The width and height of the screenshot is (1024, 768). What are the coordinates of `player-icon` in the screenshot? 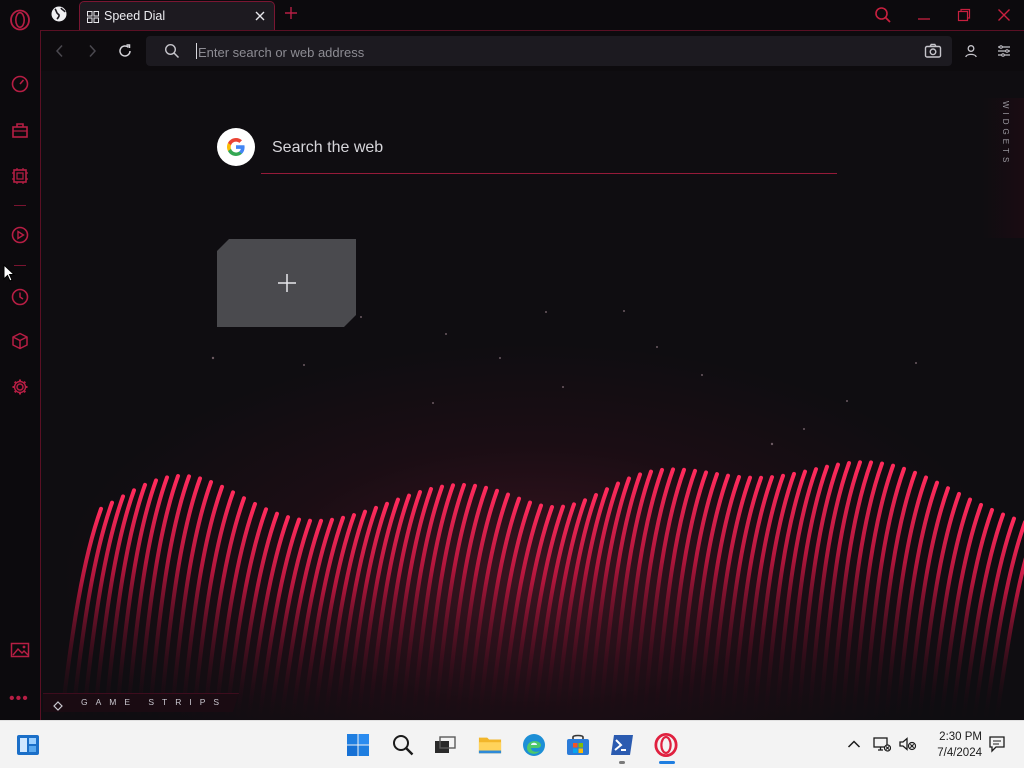 It's located at (20, 235).